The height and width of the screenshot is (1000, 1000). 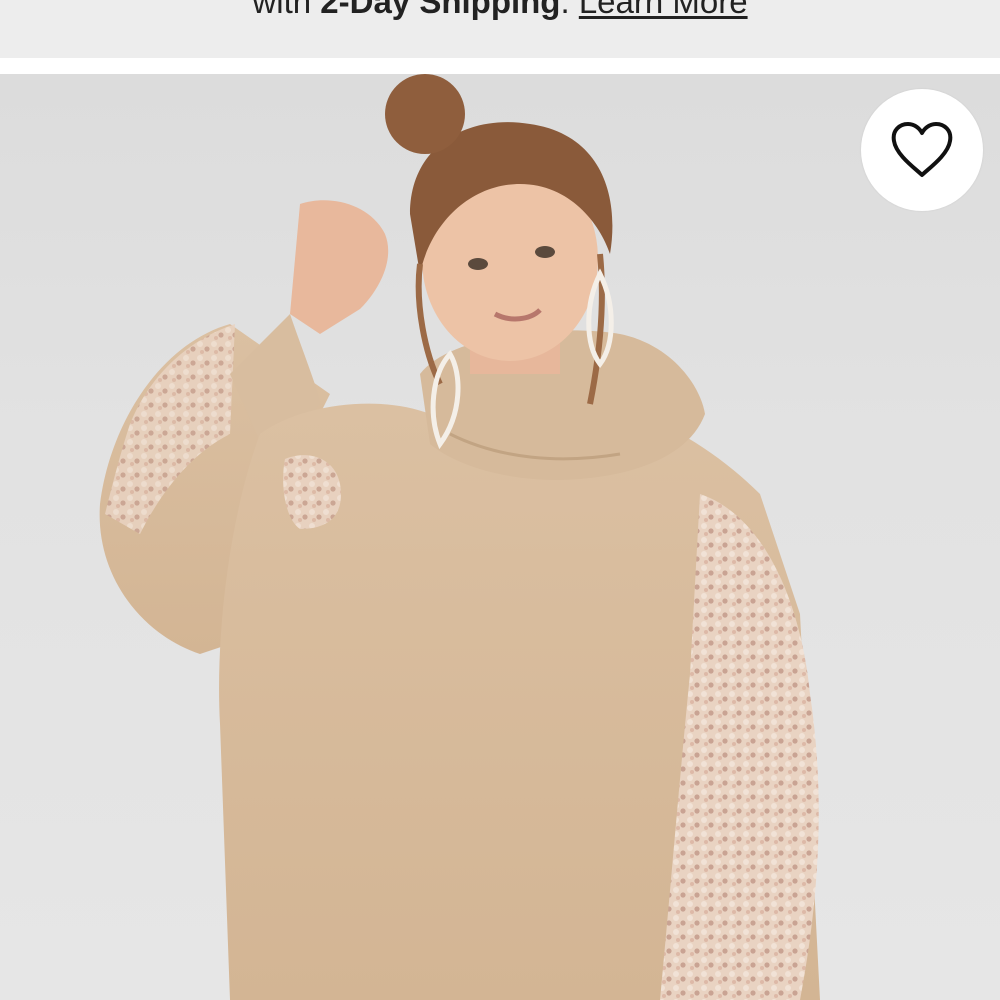 I want to click on promo-banner-text: with 2-Day Shipping. Learn More, so click(x=500, y=11).